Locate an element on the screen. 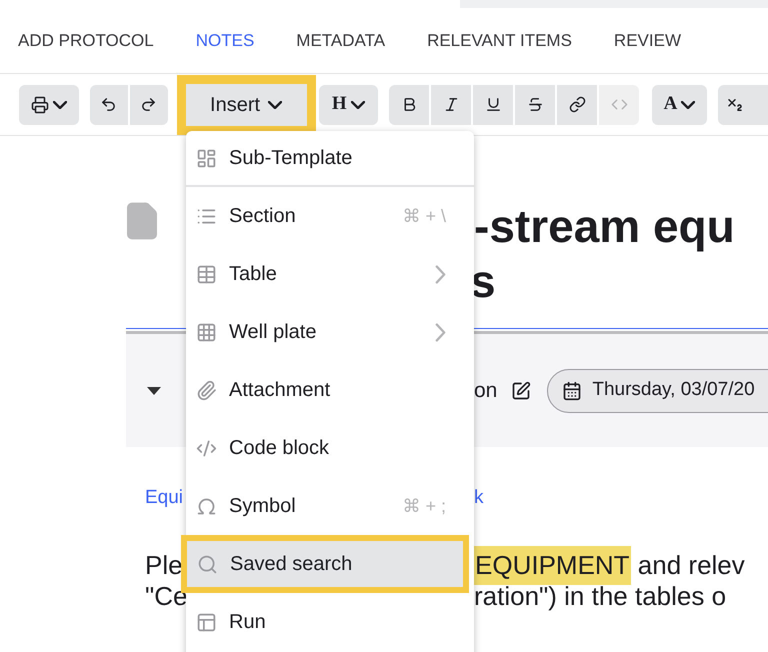 This screenshot has width=768, height=652. undo-button is located at coordinates (109, 104).